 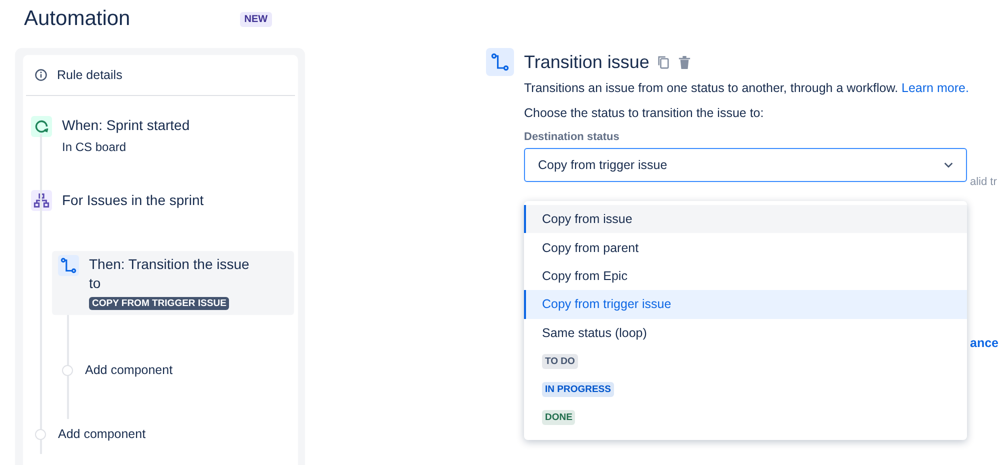 I want to click on action-step: Then: Transition the issue to COPY FROM TRIGGER ISSUE, so click(x=173, y=283).